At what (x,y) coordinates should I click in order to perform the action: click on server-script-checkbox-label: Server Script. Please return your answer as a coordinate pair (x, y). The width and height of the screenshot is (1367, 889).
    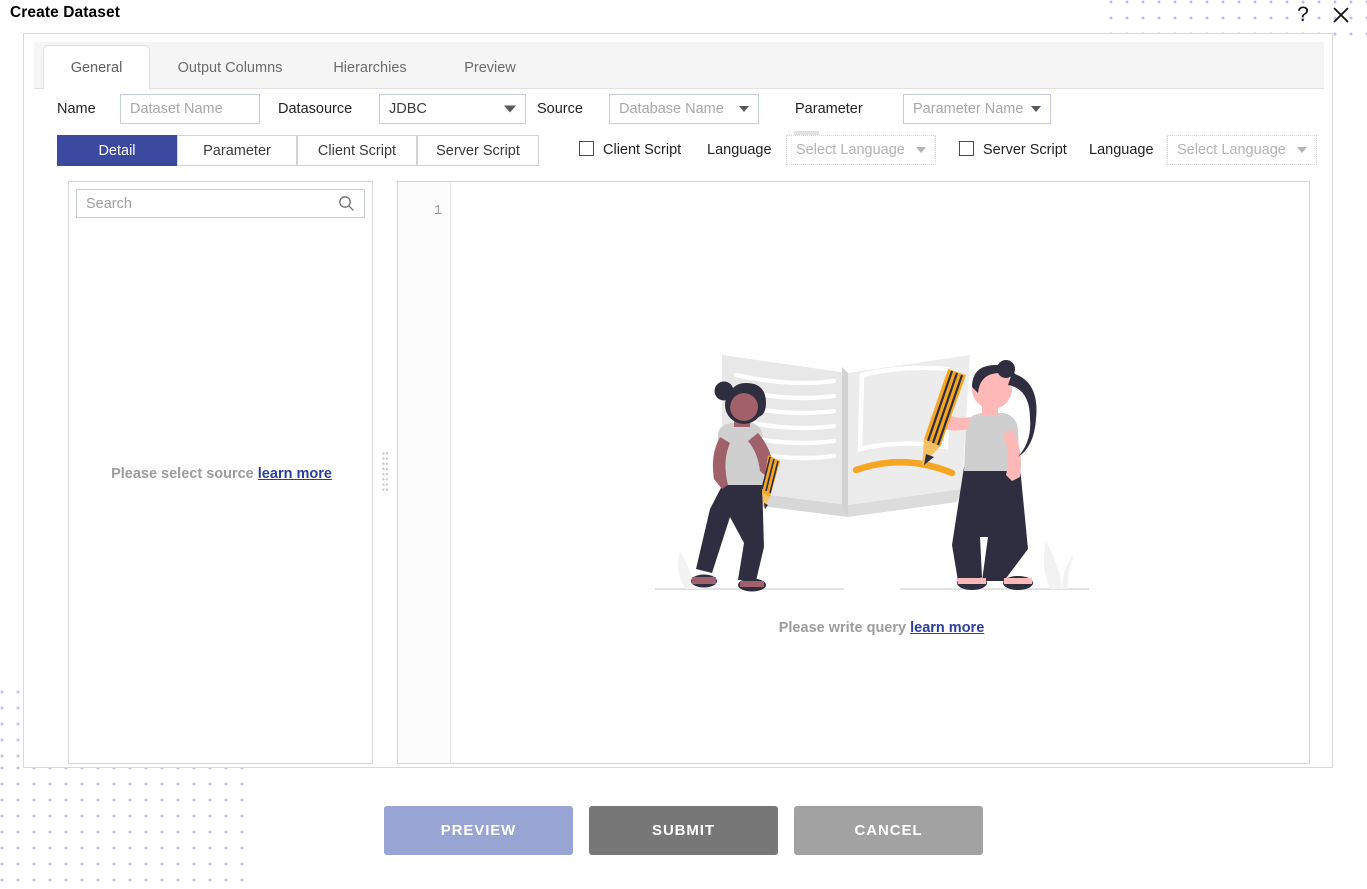
    Looking at the image, I should click on (1025, 150).